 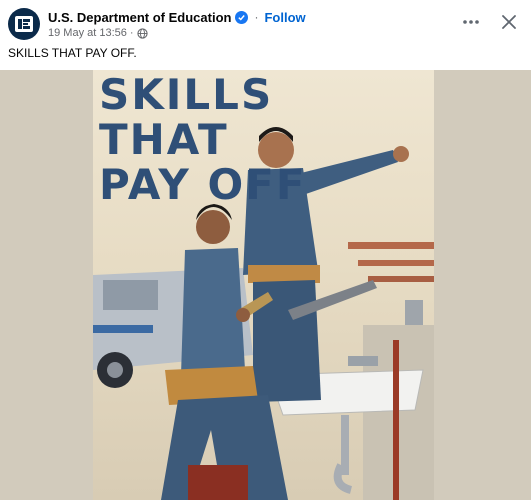 I want to click on more-options-icon, so click(x=471, y=22).